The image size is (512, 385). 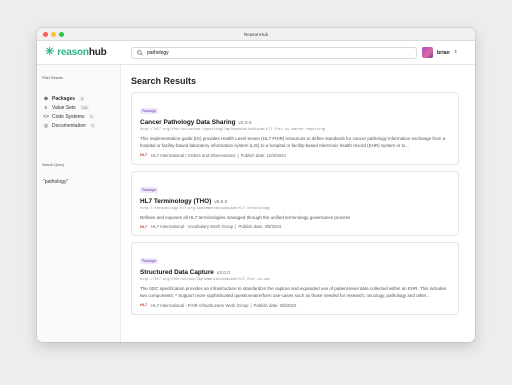 I want to click on result-title: Cancer Pathology Data Sharing, so click(x=188, y=122).